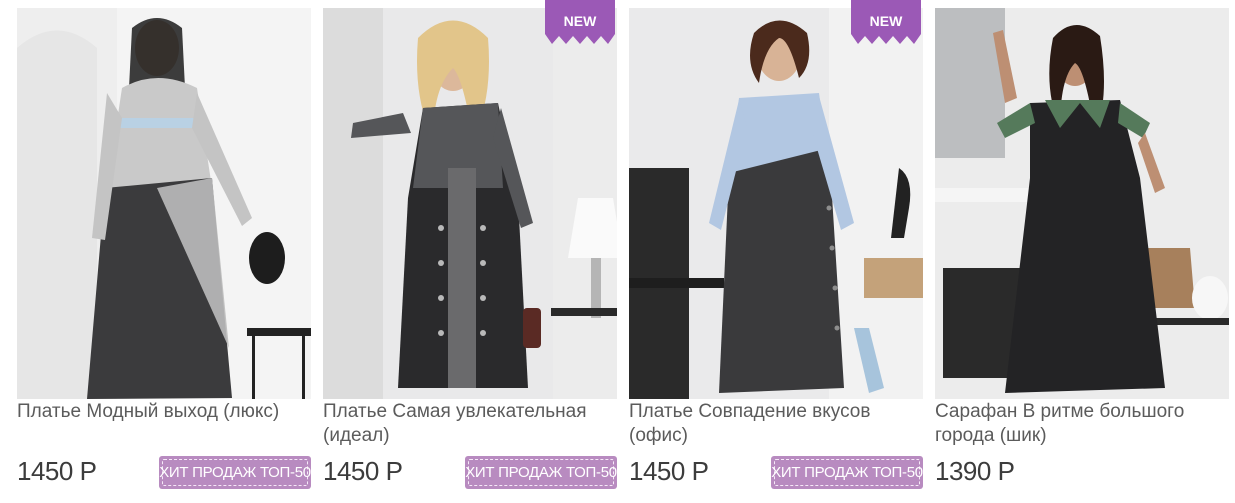 Image resolution: width=1235 pixels, height=503 pixels. Describe the element at coordinates (1080, 424) in the screenshot. I see `product-title: Сарафан В ритме большого города (шик)` at that location.